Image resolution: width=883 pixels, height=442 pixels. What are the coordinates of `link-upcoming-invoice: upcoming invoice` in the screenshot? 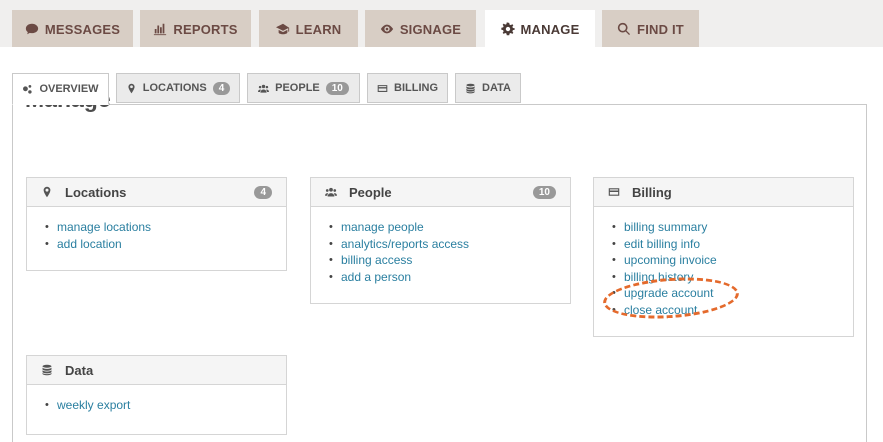 It's located at (732, 260).